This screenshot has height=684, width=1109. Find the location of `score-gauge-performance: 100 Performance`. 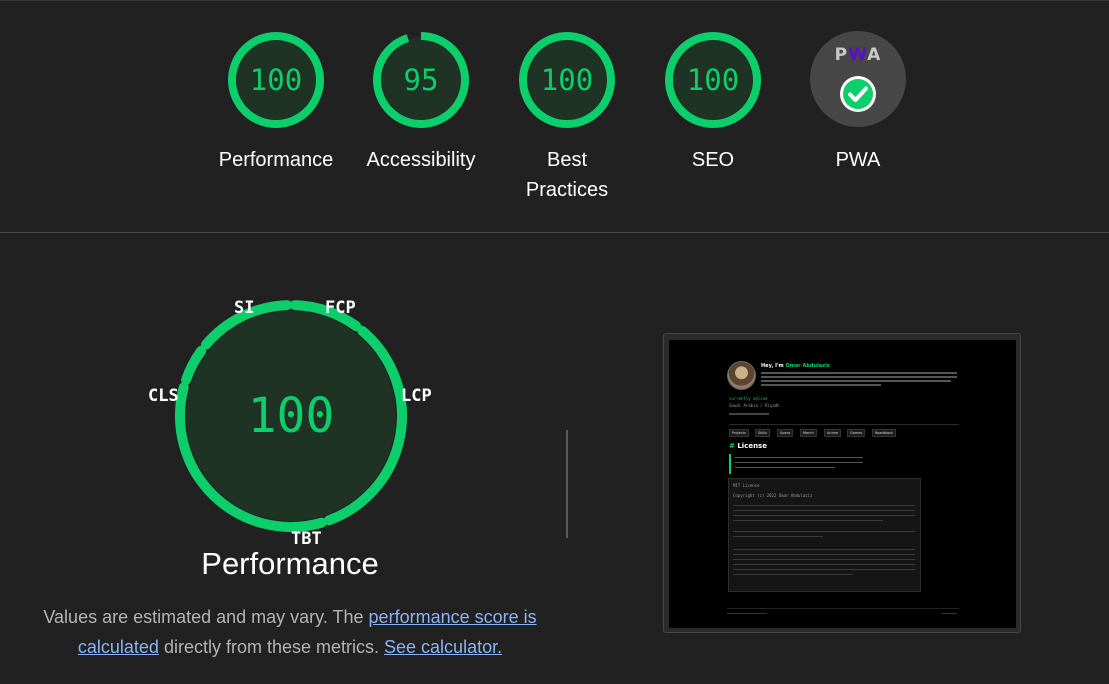

score-gauge-performance: 100 Performance is located at coordinates (276, 103).